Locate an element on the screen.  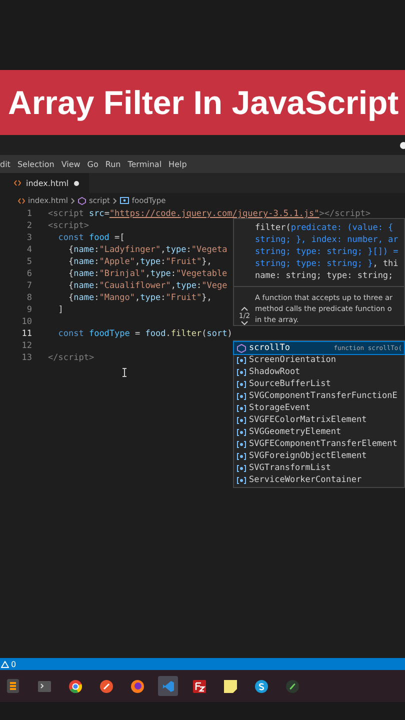
line-number: 3 is located at coordinates (29, 238).